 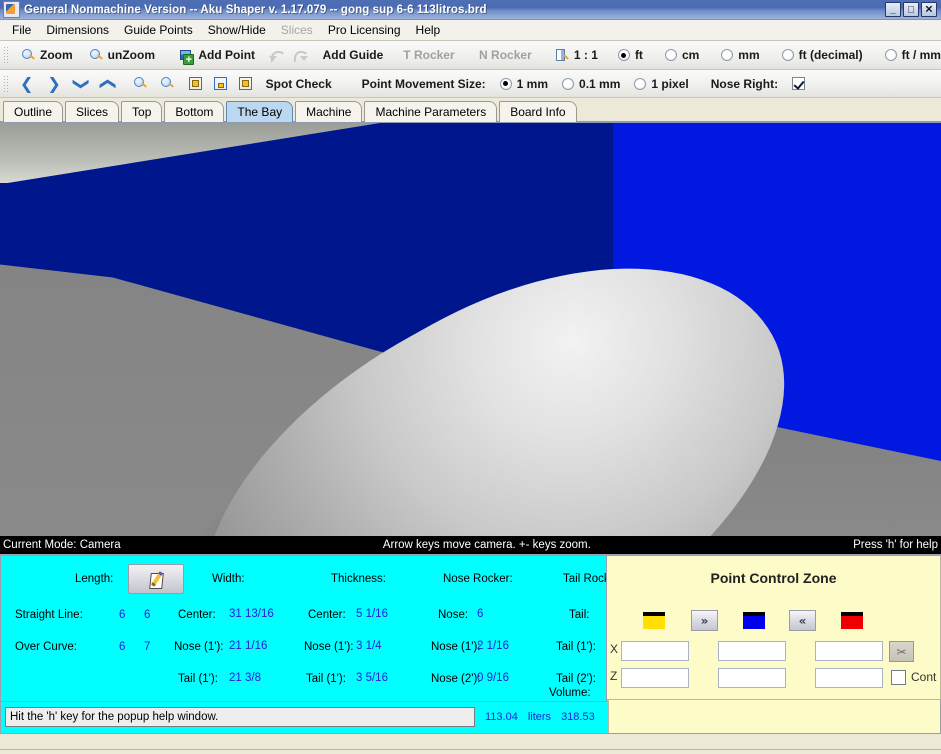 I want to click on next-point-button: », so click(x=704, y=620).